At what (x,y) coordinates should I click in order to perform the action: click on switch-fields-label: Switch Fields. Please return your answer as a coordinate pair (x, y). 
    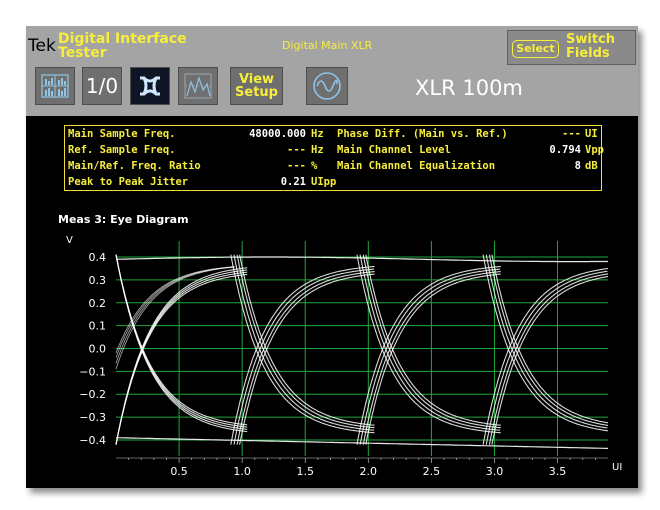
    Looking at the image, I should click on (600, 47).